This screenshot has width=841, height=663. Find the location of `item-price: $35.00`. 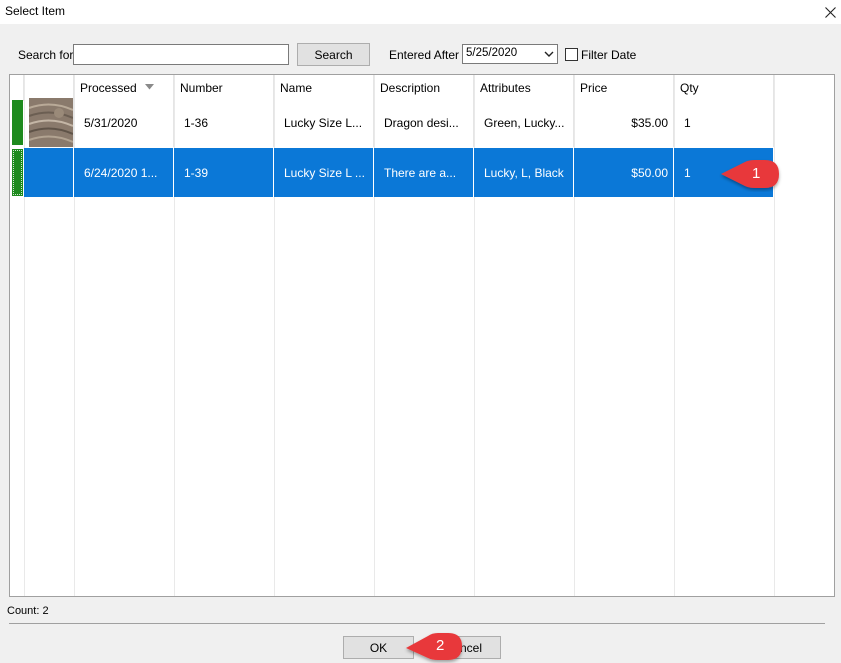

item-price: $35.00 is located at coordinates (649, 122).